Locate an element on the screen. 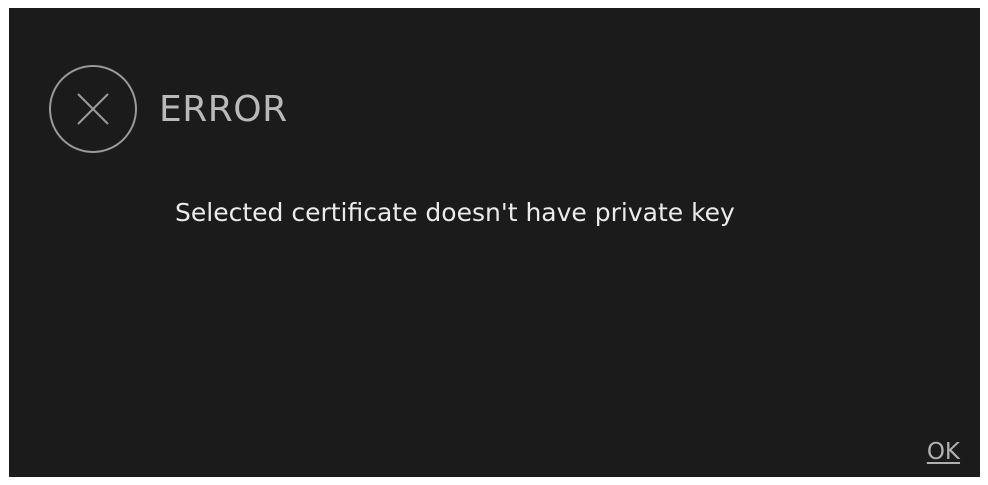 The height and width of the screenshot is (485, 988). ok-button: OK is located at coordinates (943, 452).